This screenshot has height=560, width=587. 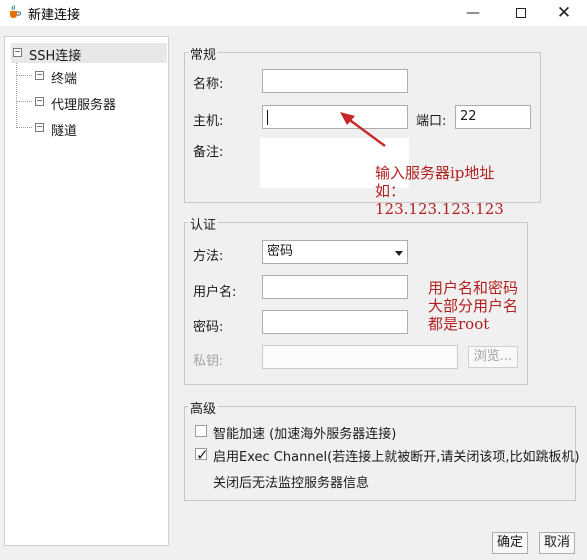 What do you see at coordinates (203, 407) in the screenshot?
I see `advanced-legend: 高级` at bounding box center [203, 407].